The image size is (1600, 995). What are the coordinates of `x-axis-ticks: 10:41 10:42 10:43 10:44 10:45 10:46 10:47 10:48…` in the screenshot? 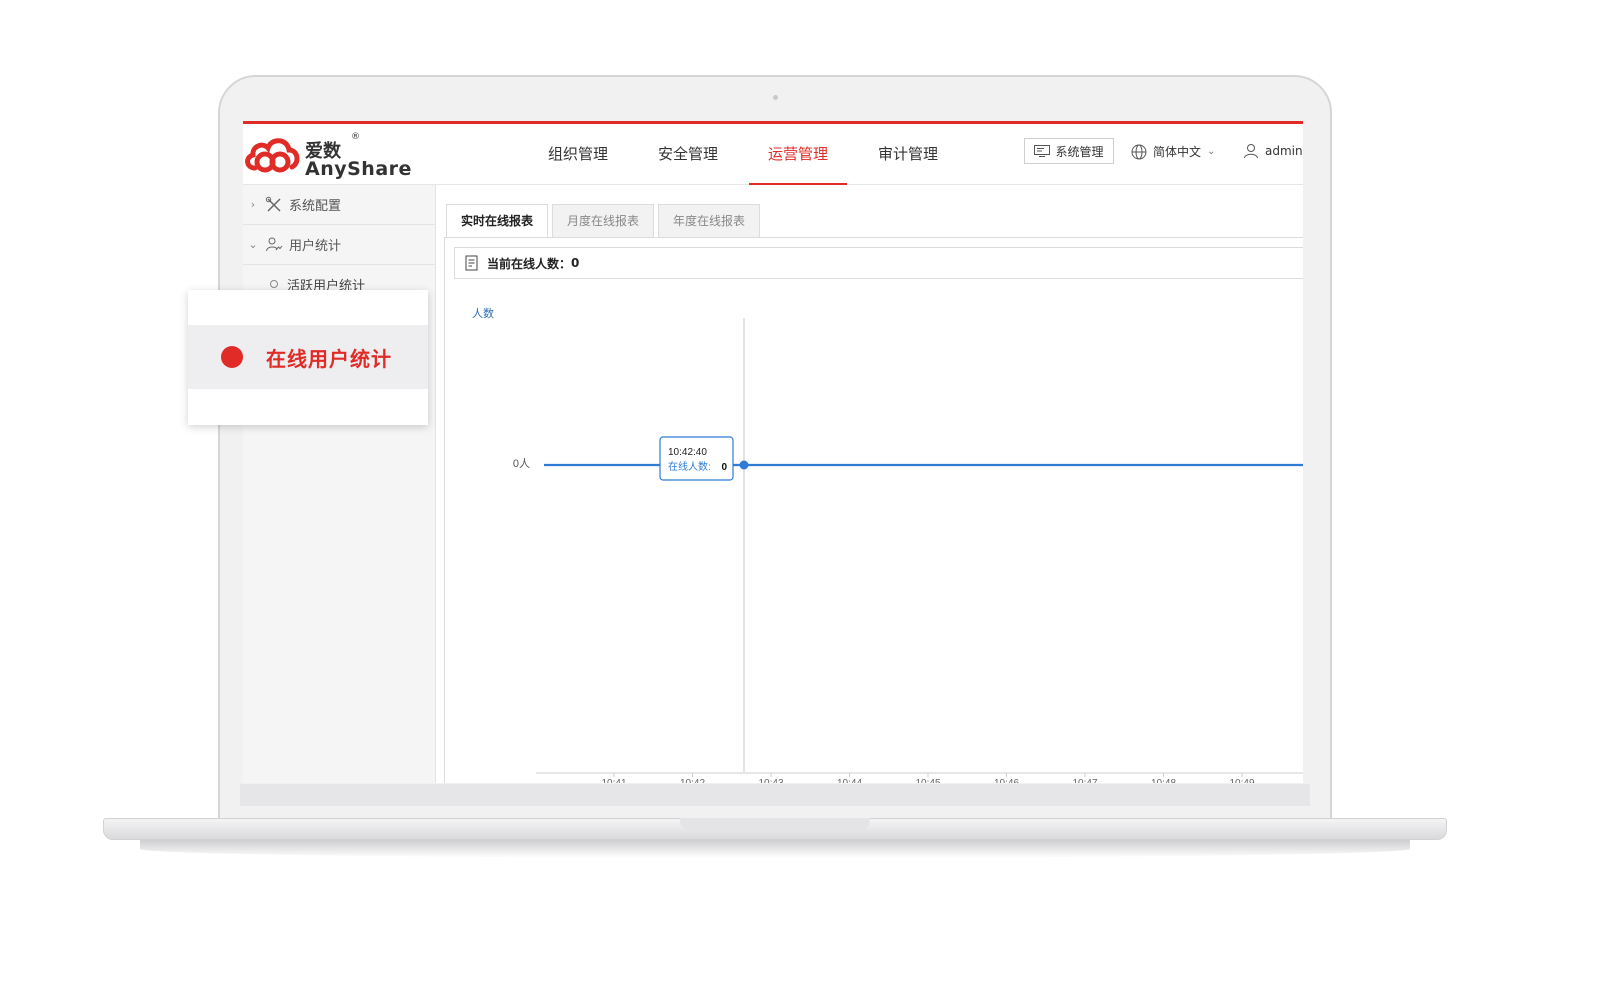 It's located at (928, 778).